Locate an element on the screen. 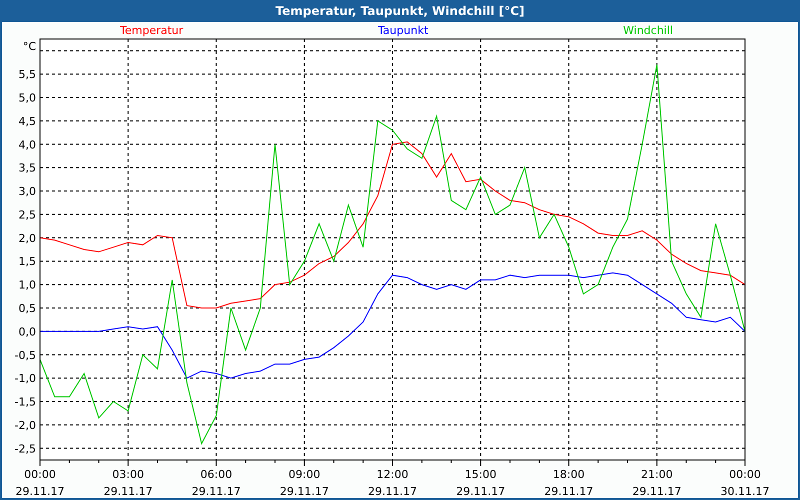 The width and height of the screenshot is (800, 500). unit-label: °C is located at coordinates (29, 46).